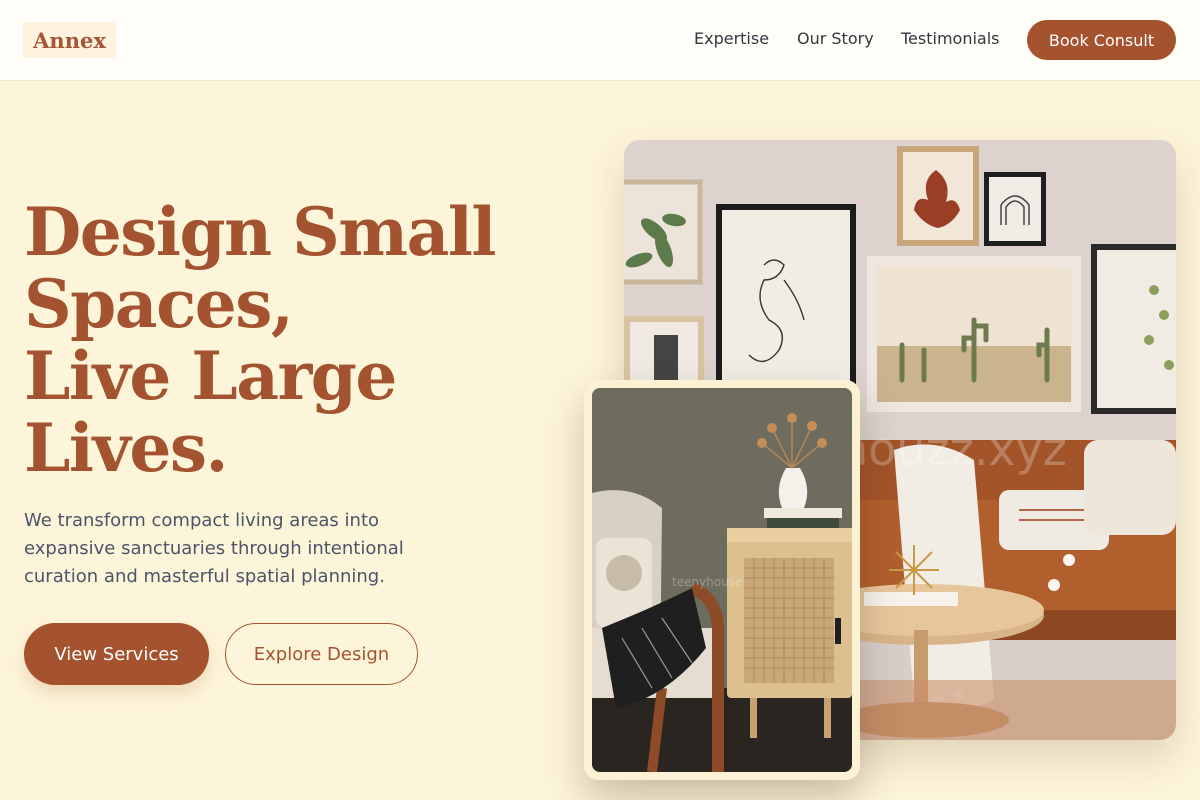 The height and width of the screenshot is (800, 1200). What do you see at coordinates (731, 38) in the screenshot?
I see `nav-link-expertise: Expertise` at bounding box center [731, 38].